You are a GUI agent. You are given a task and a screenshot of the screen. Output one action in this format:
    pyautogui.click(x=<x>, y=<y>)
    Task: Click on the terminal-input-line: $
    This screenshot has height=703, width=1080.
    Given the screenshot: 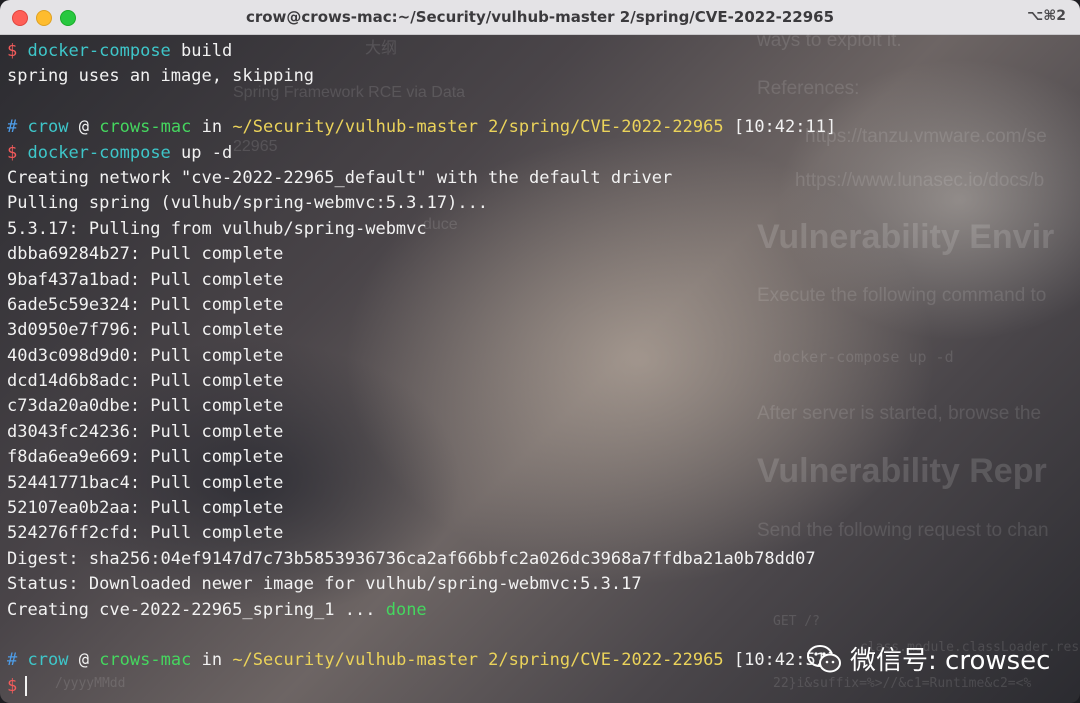 What is the action you would take?
    pyautogui.click(x=421, y=686)
    